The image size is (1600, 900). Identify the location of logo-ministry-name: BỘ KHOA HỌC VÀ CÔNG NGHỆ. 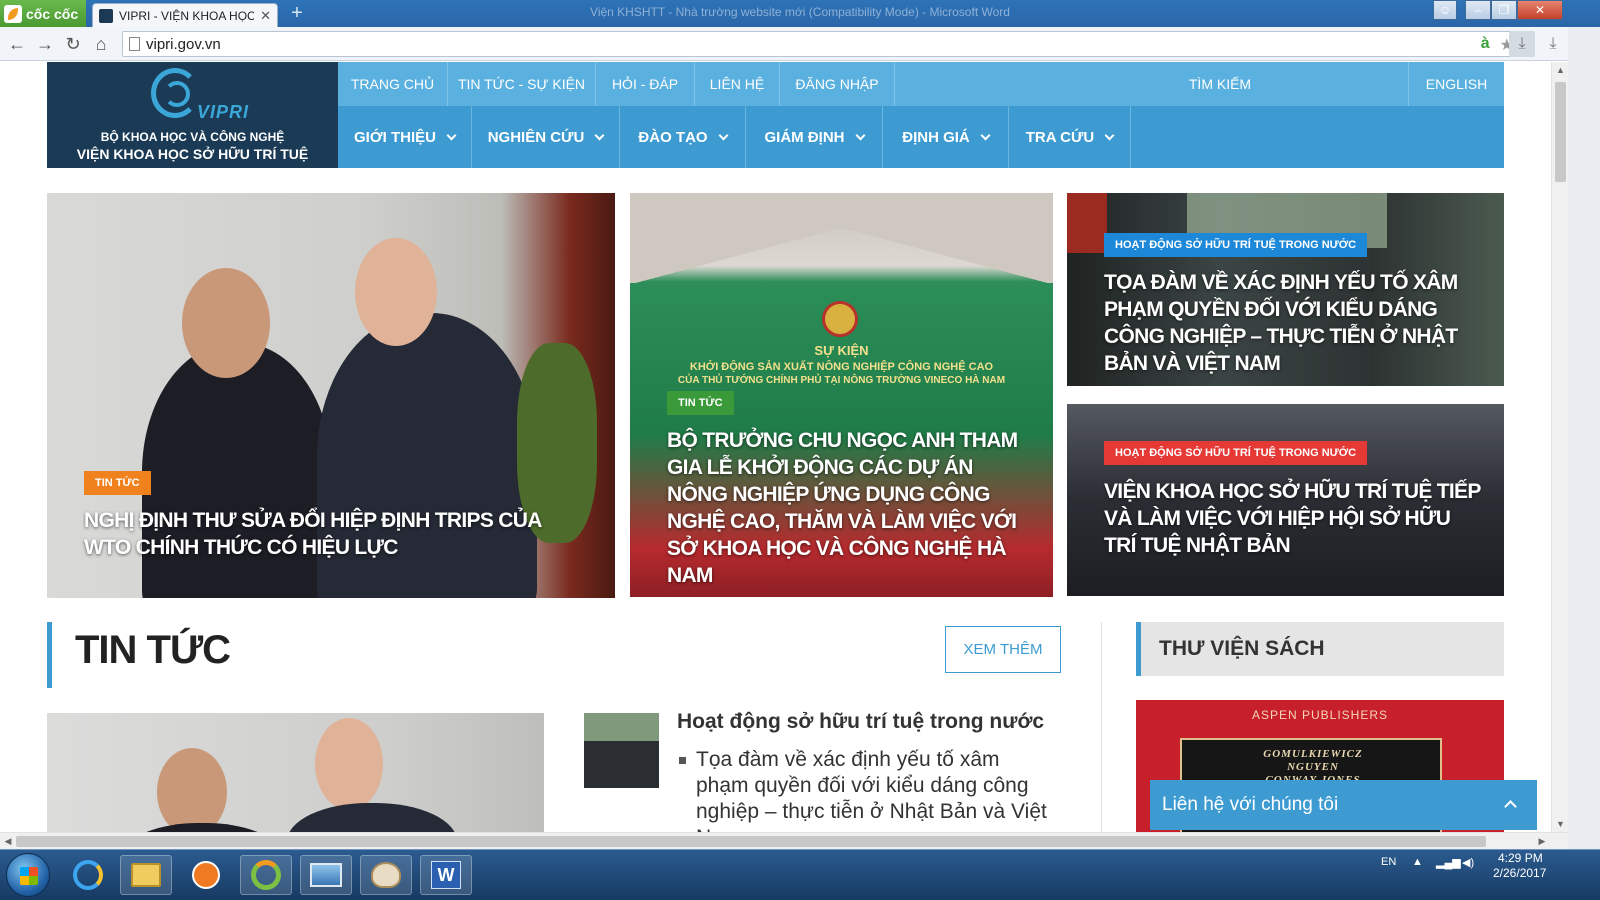
(192, 137).